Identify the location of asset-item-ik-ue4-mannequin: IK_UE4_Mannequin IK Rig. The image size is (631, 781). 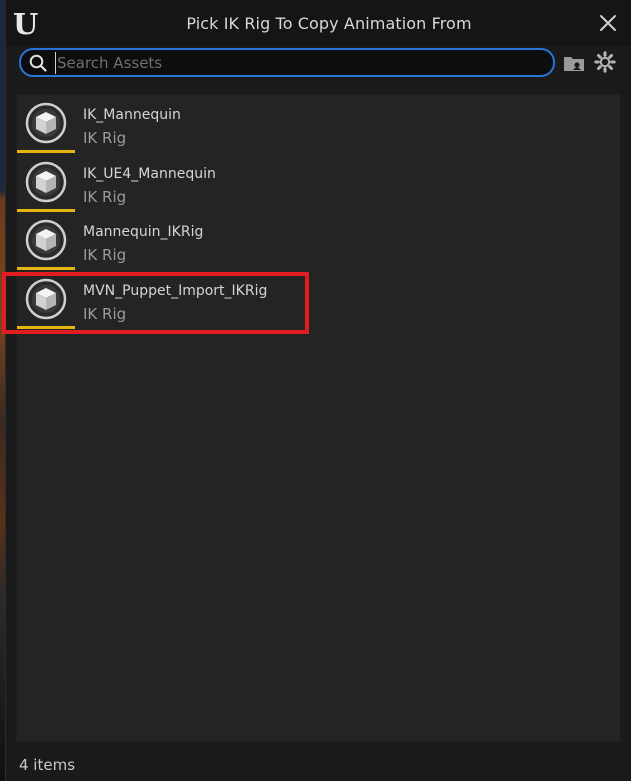
(319, 185).